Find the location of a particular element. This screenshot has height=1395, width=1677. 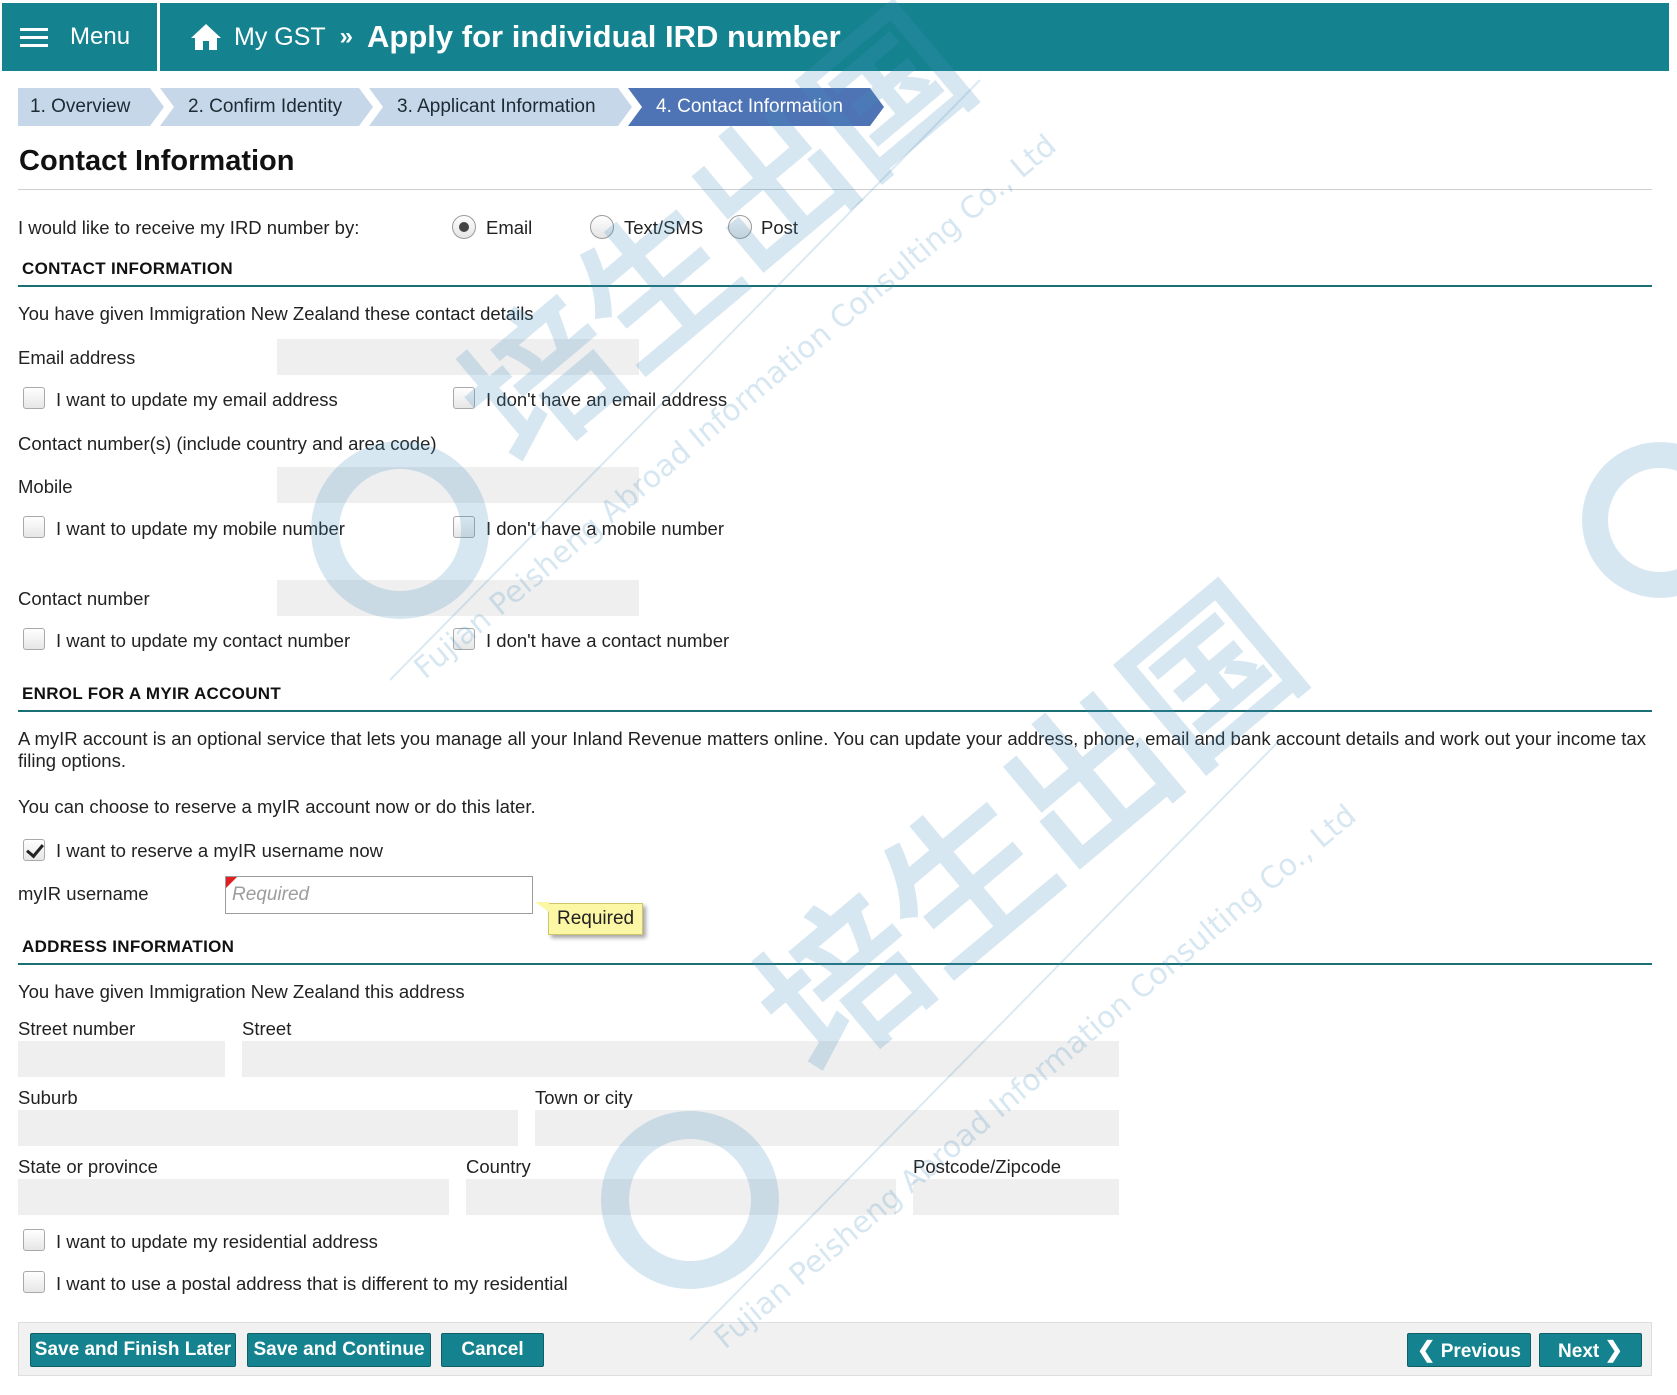

no-email-label: I don't have an email address is located at coordinates (607, 399).